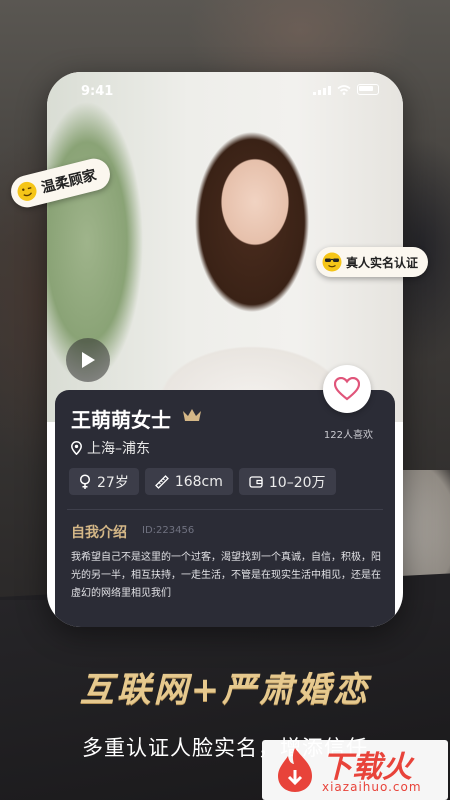  What do you see at coordinates (192, 415) in the screenshot?
I see `crown-icon` at bounding box center [192, 415].